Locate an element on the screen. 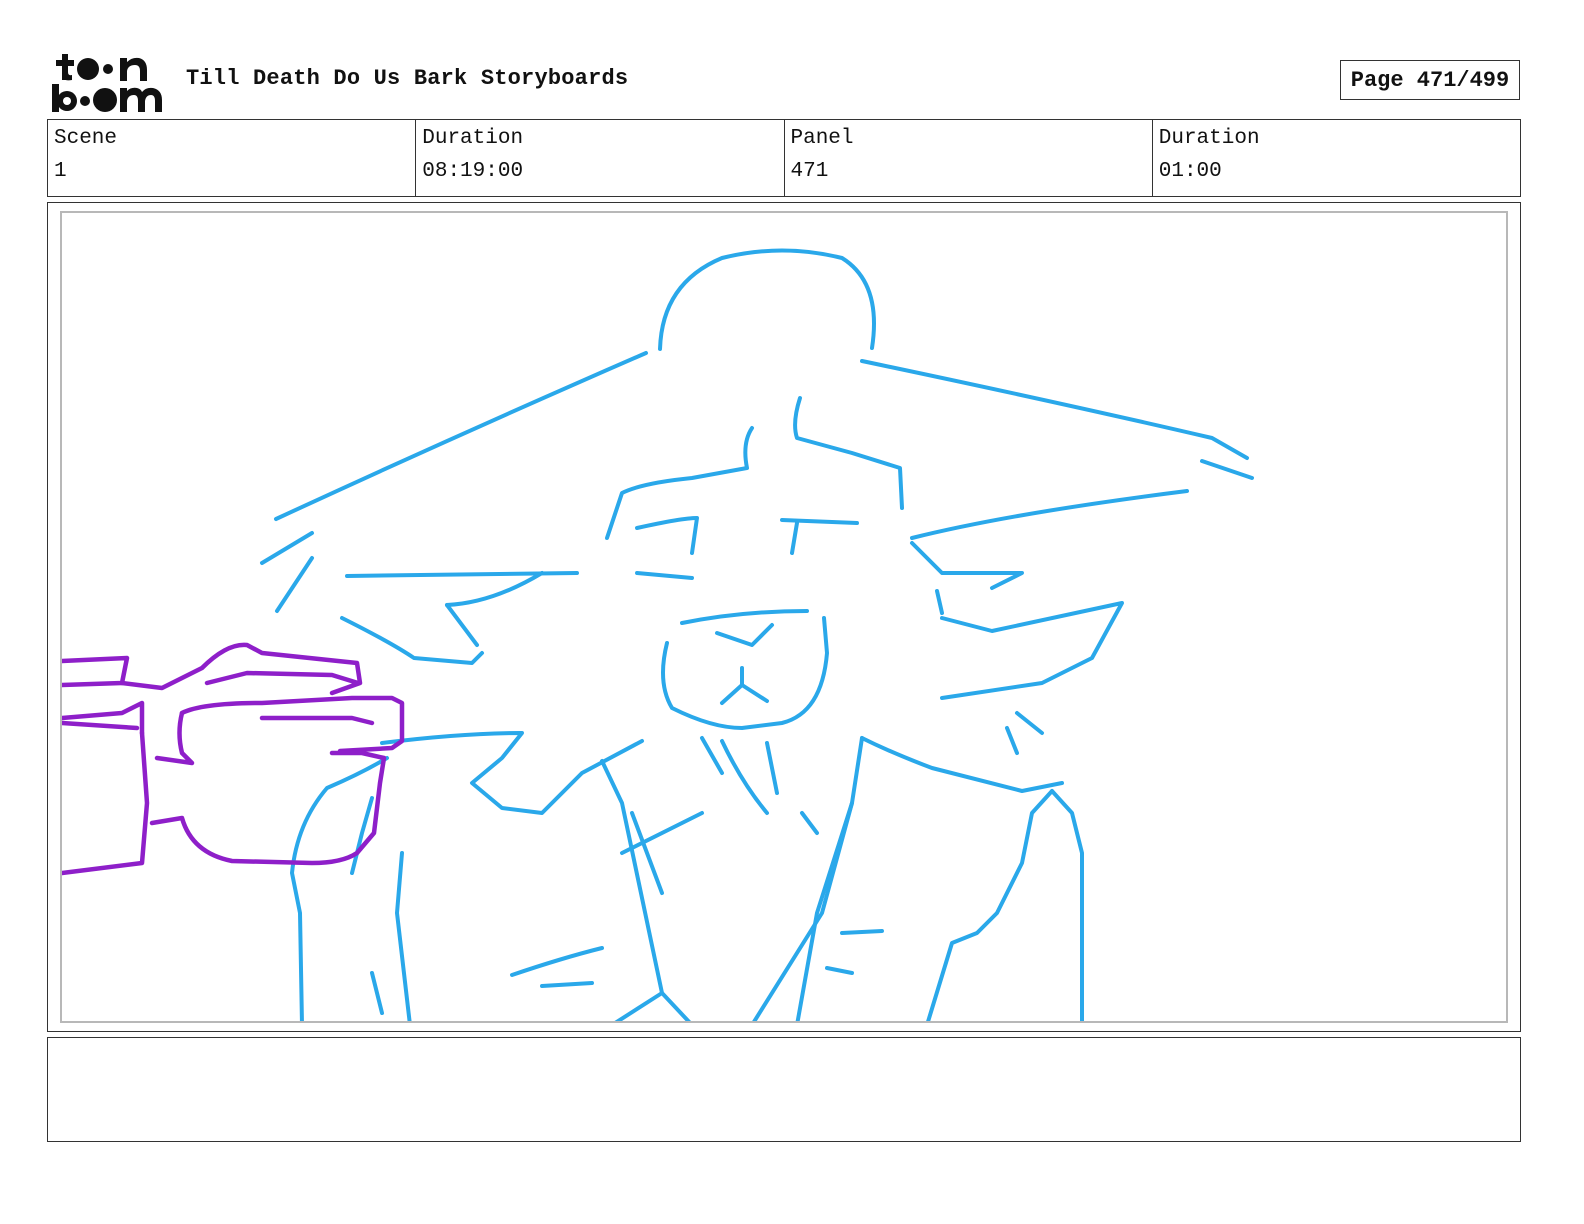 The height and width of the screenshot is (1224, 1584). scene-label: Scene is located at coordinates (86, 138).